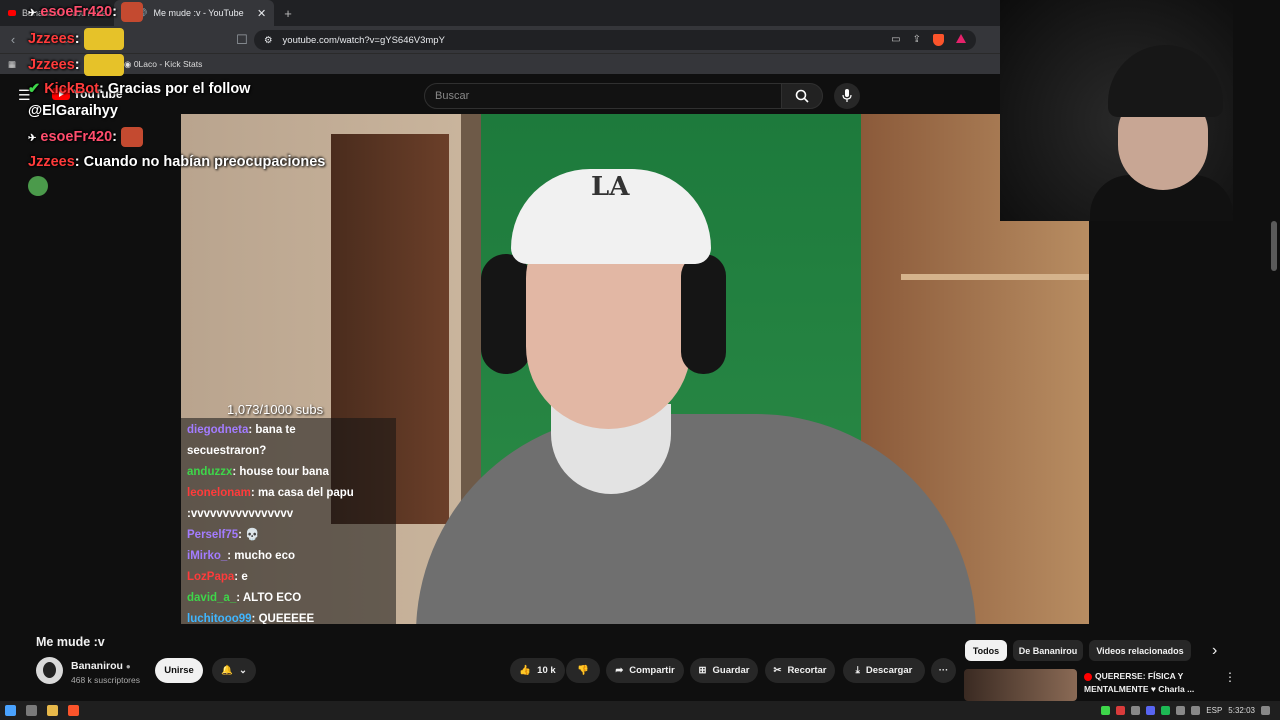 This screenshot has height=720, width=1280. I want to click on share-button: ➦ Compartir, so click(645, 670).